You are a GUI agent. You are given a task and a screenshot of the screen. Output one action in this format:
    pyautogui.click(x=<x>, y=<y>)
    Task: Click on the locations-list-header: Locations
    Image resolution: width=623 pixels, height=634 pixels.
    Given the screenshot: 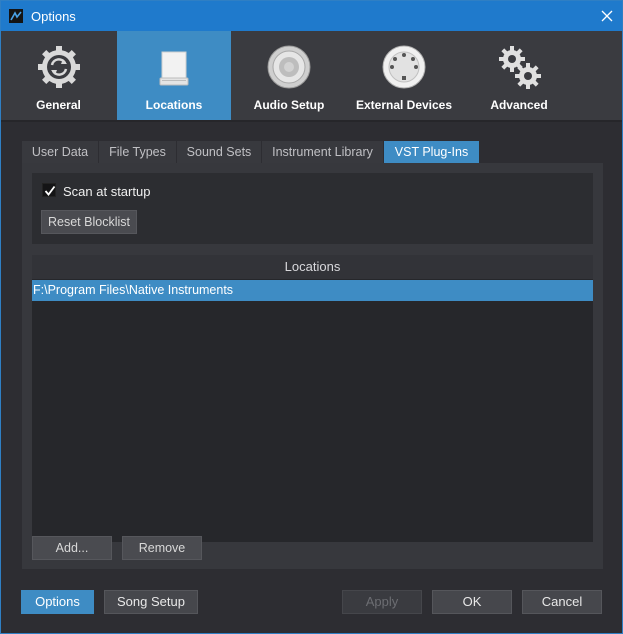 What is the action you would take?
    pyautogui.click(x=312, y=267)
    